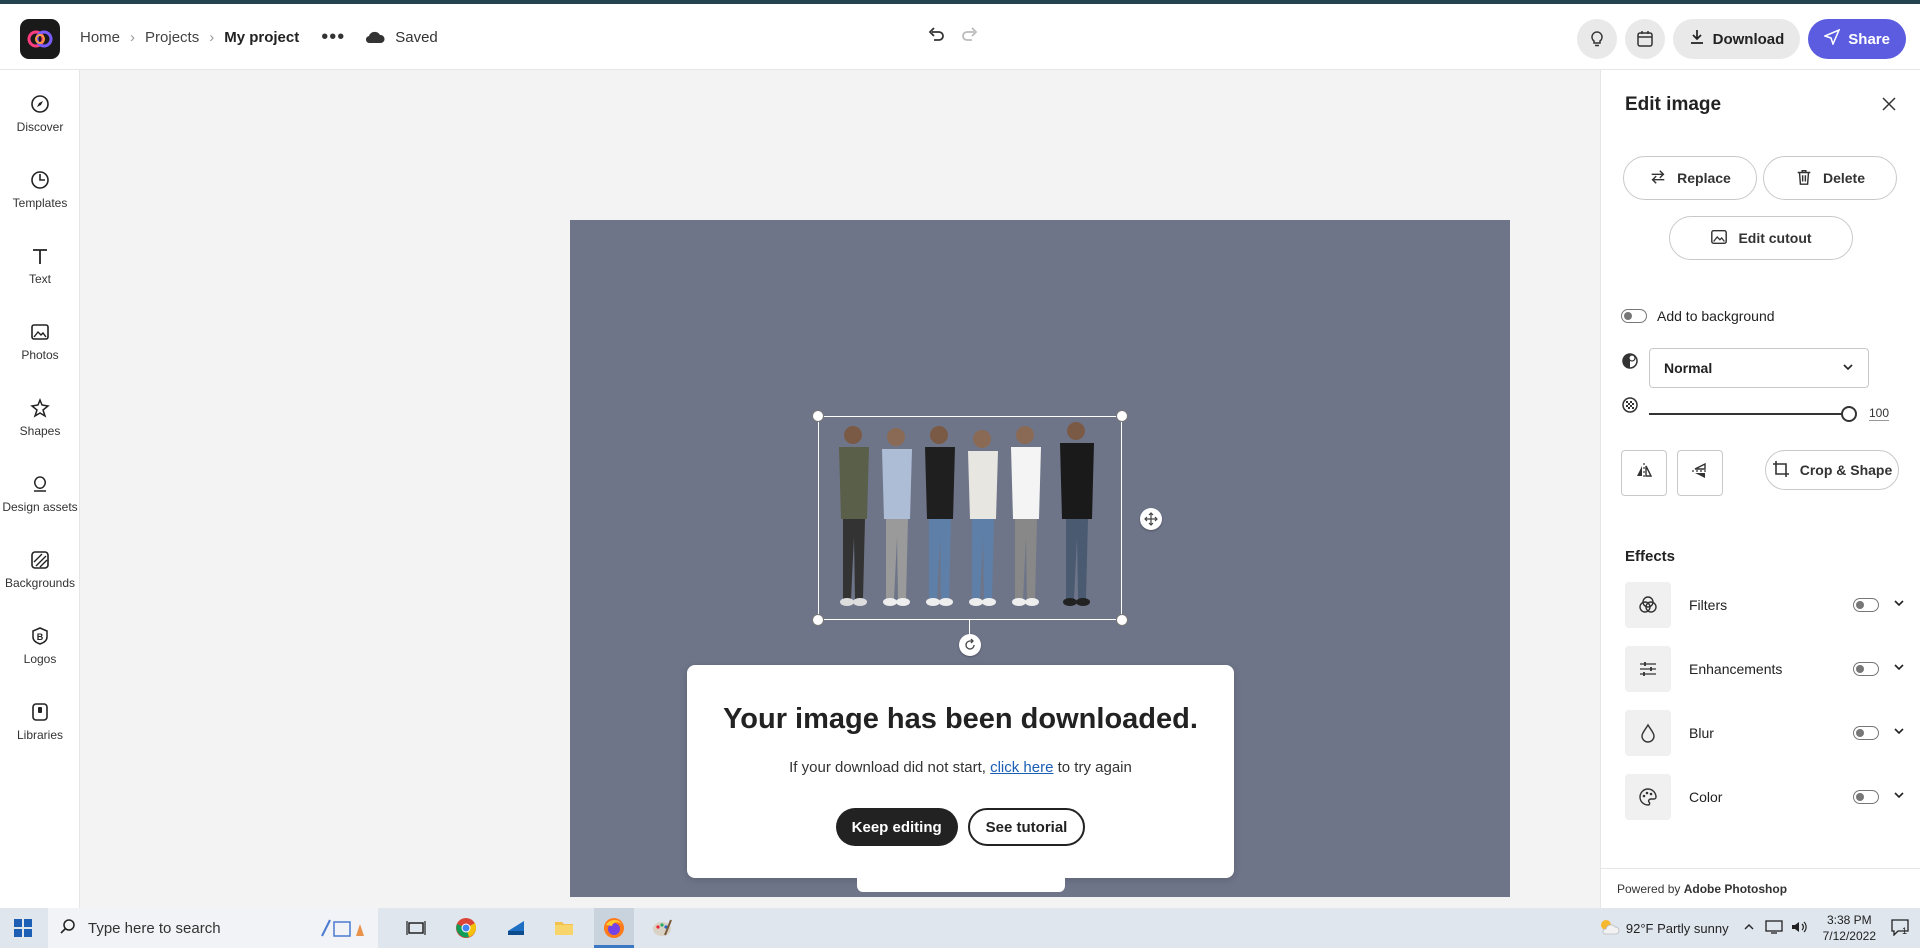 The image size is (1920, 948). I want to click on sidebar-item-backgrounds: Backgrounds, so click(40, 579).